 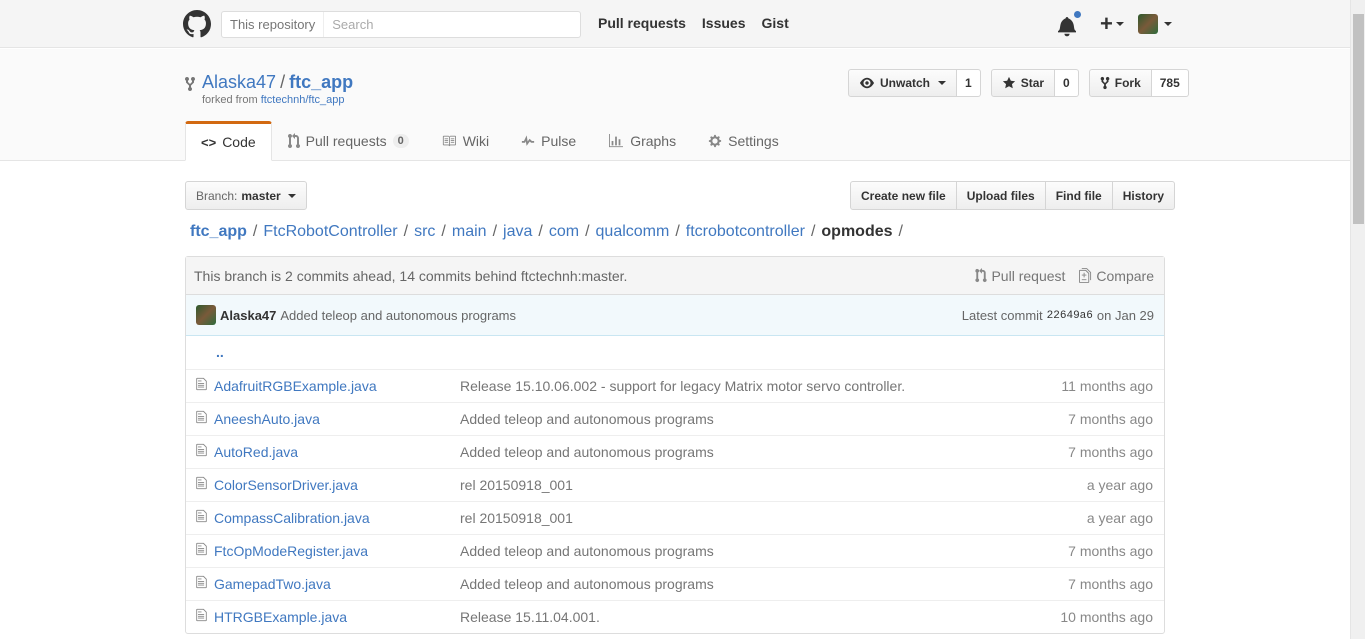 I want to click on create-new-file-button: Create new file, so click(x=903, y=195).